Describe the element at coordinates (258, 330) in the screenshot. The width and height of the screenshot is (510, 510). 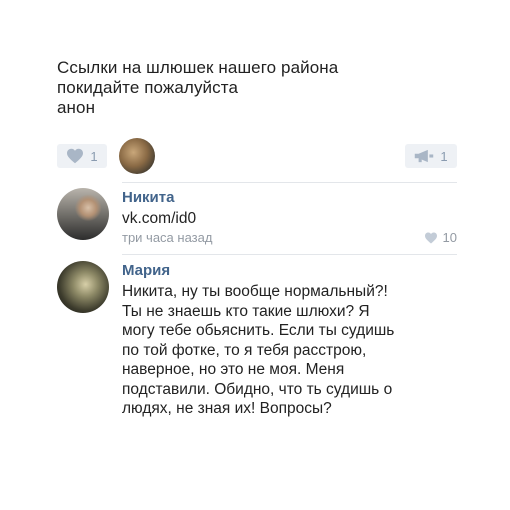
I see `comment-line: могу тебе обьяснить. Если ты судишь` at that location.